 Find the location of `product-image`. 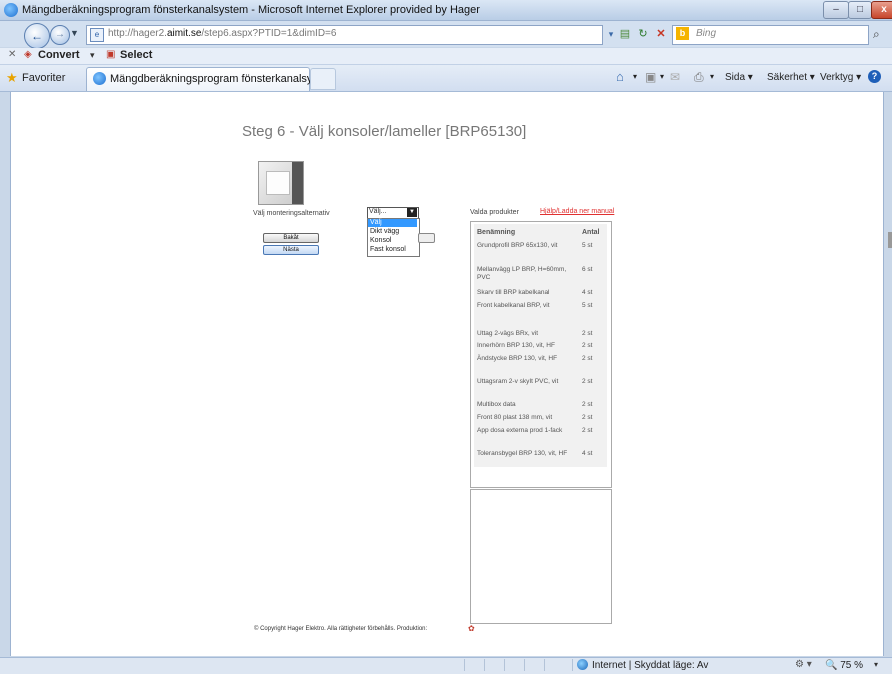

product-image is located at coordinates (281, 183).